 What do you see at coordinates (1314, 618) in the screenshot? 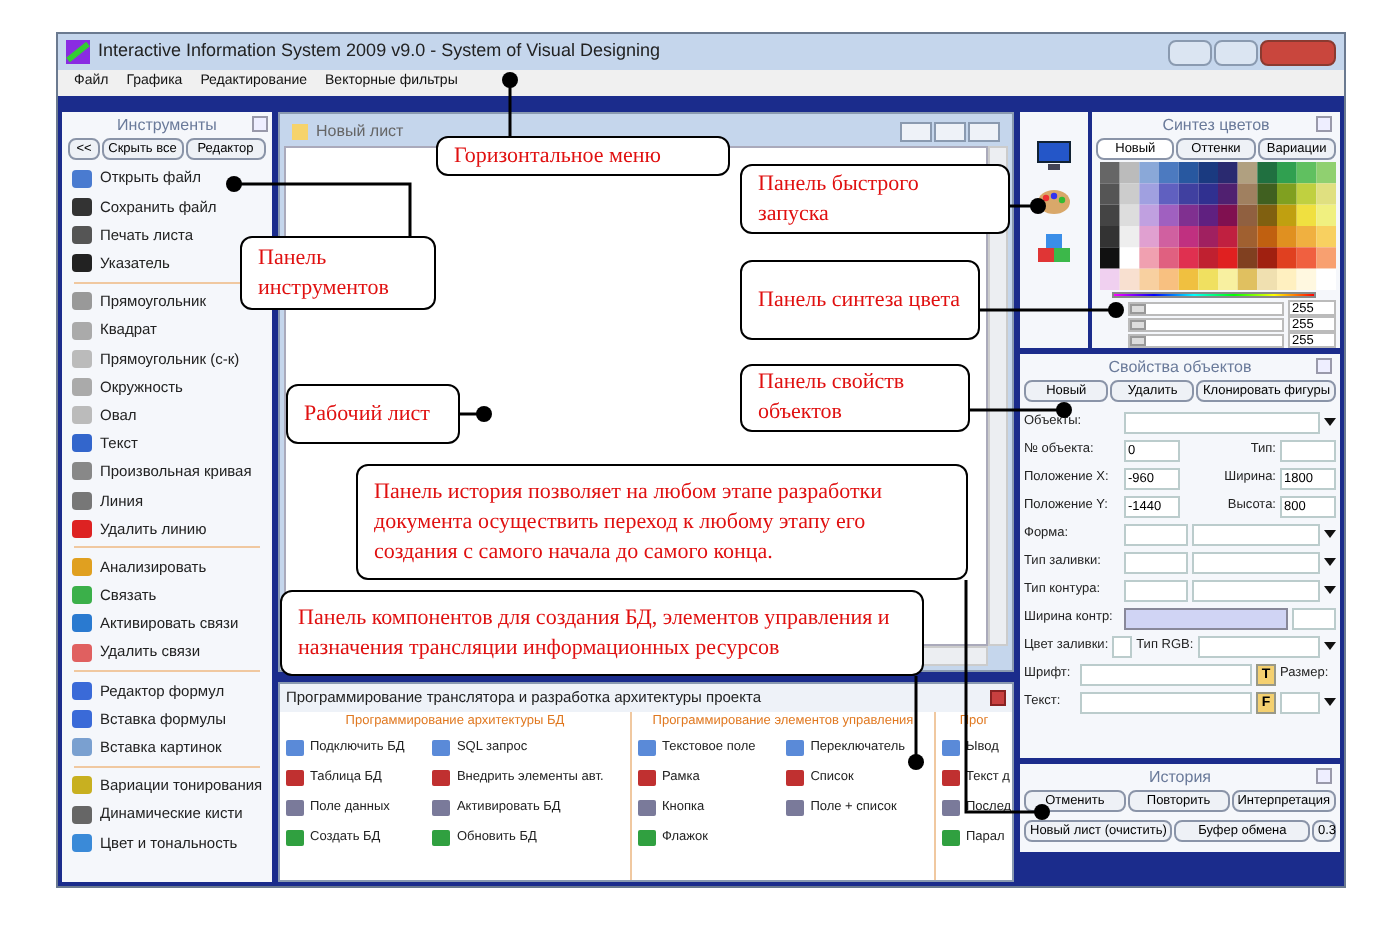
I see `line-preview` at bounding box center [1314, 618].